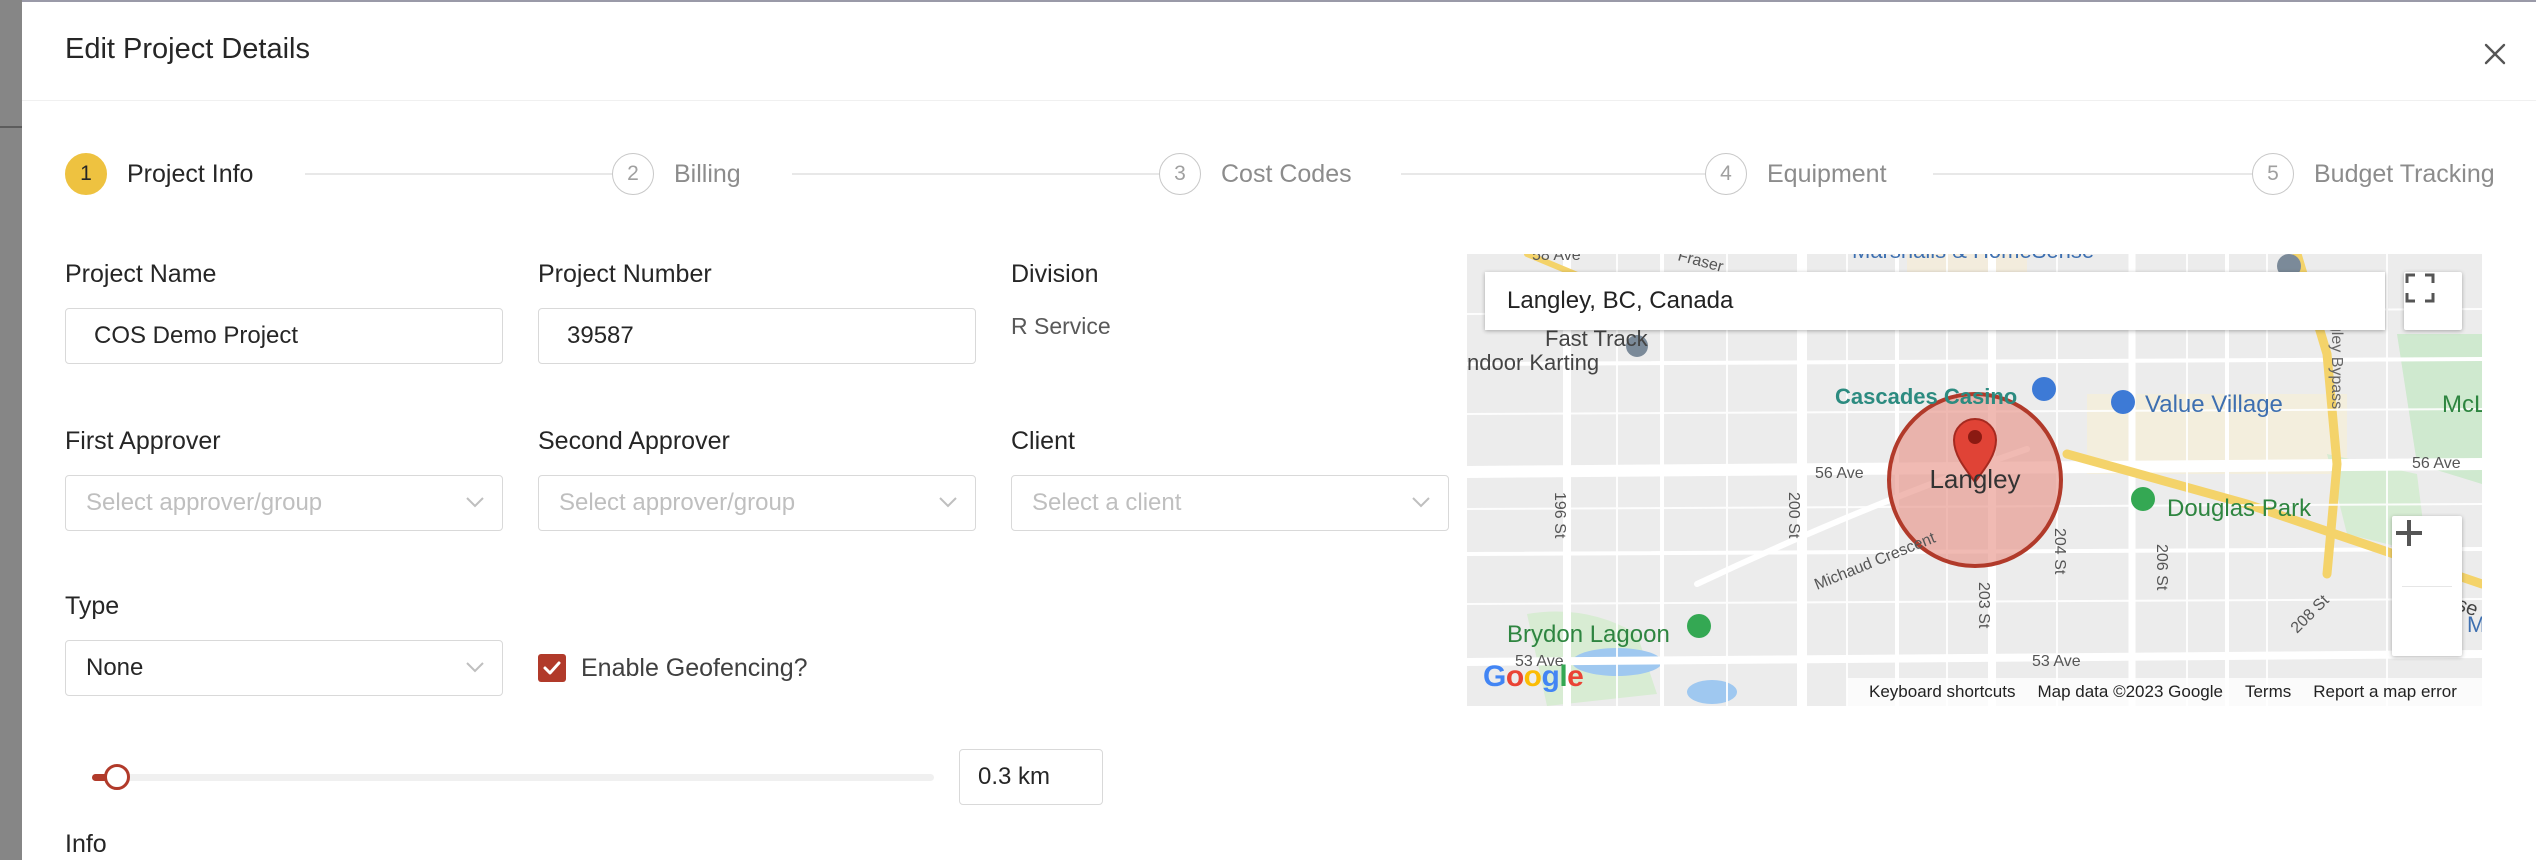 The height and width of the screenshot is (860, 2536). Describe the element at coordinates (677, 502) in the screenshot. I see `second-approver-placeholder: Select approver/group` at that location.